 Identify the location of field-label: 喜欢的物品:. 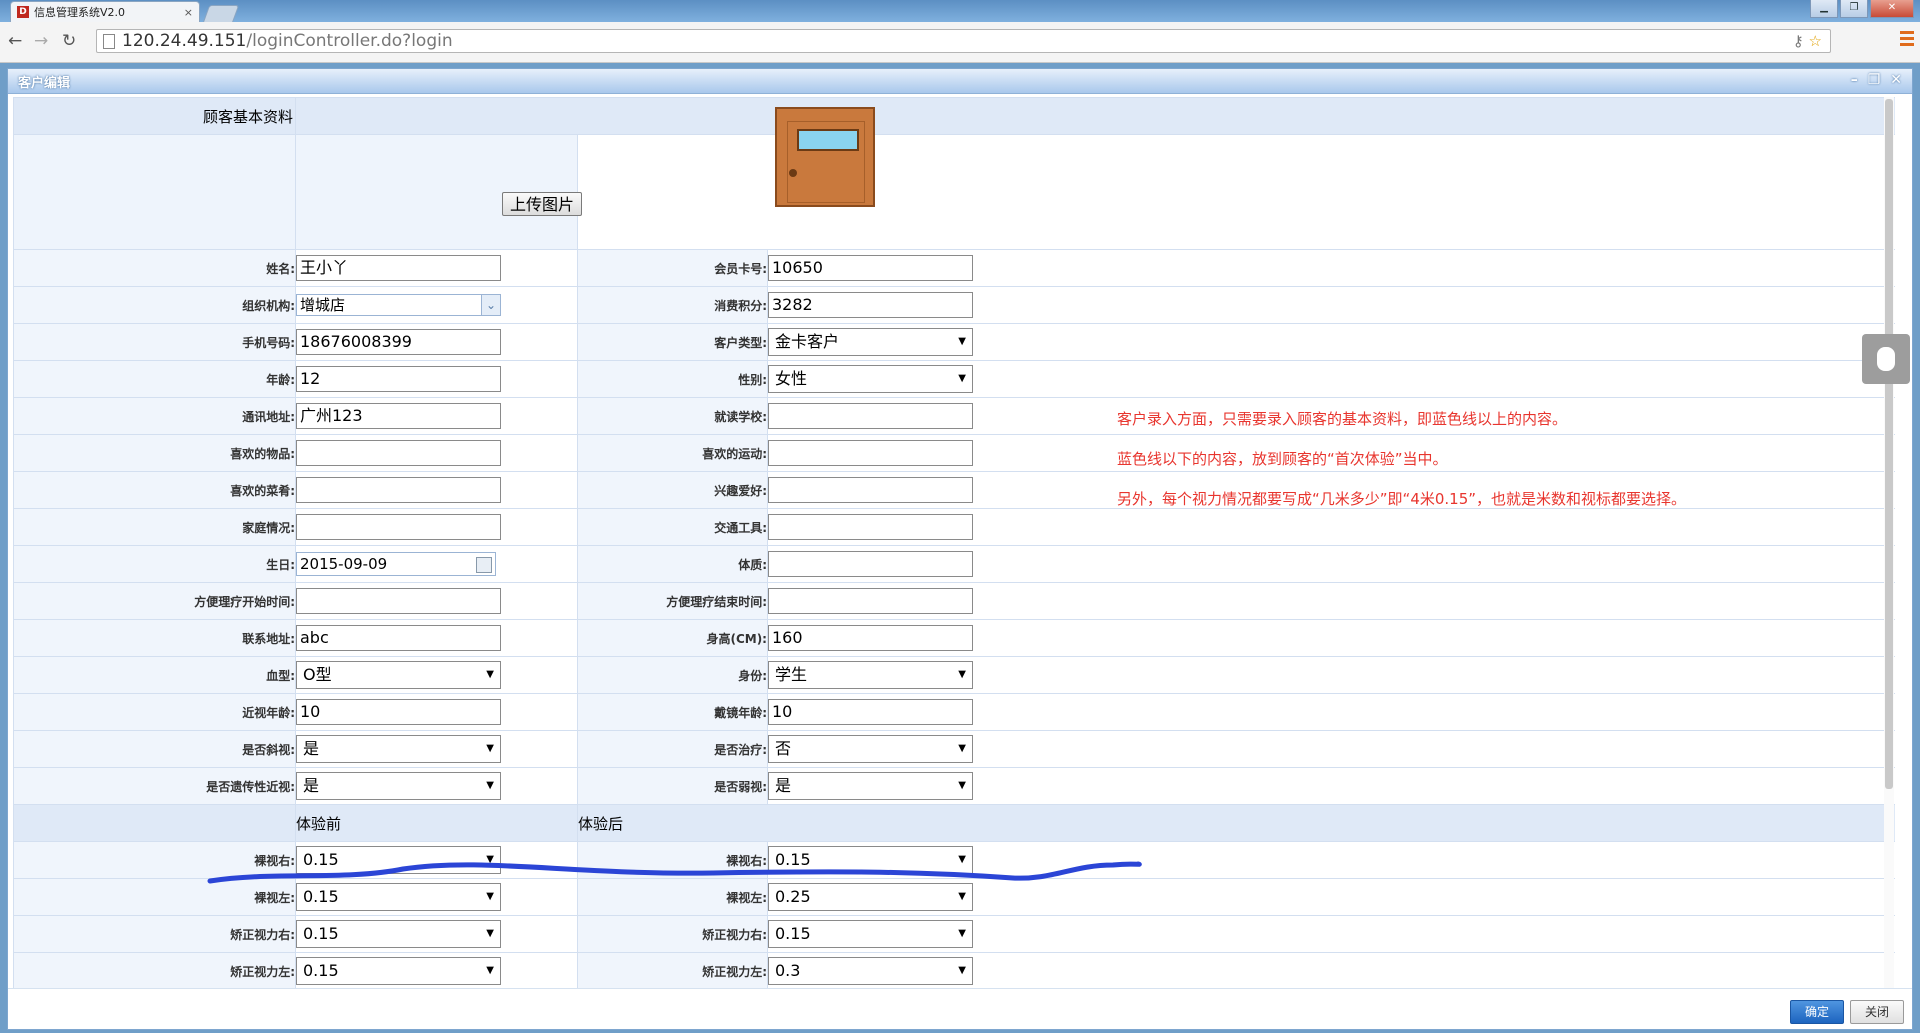
(154, 453).